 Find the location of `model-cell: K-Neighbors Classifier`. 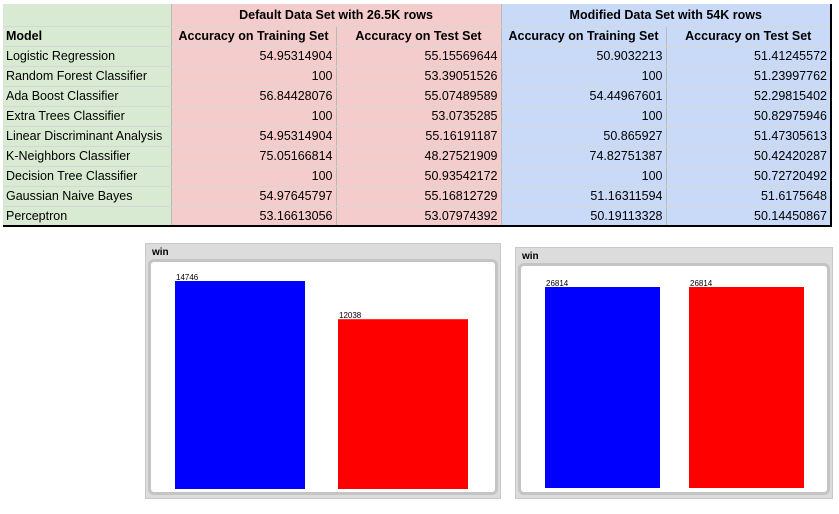

model-cell: K-Neighbors Classifier is located at coordinates (87, 156).